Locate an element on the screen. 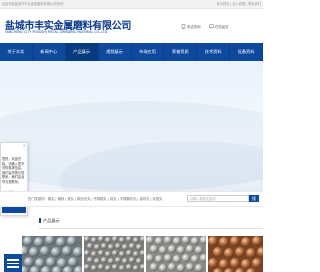 The width and height of the screenshot is (320, 272). side-menu-button is located at coordinates (13, 263).